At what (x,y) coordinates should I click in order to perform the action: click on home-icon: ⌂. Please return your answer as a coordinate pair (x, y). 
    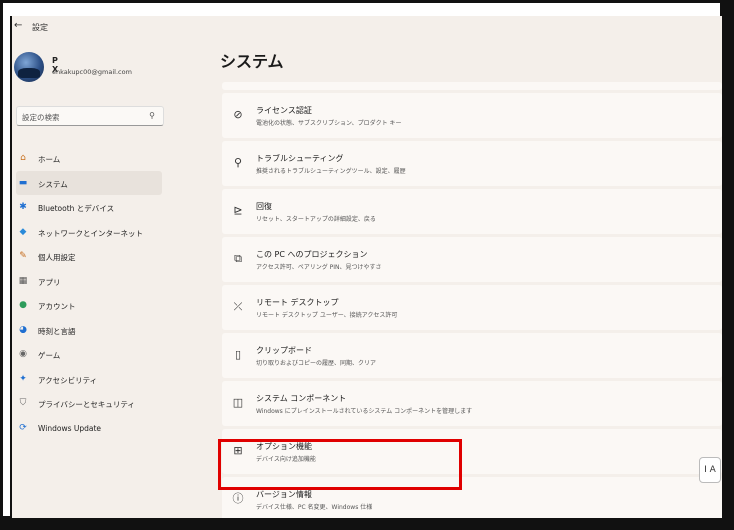
    Looking at the image, I should click on (23, 158).